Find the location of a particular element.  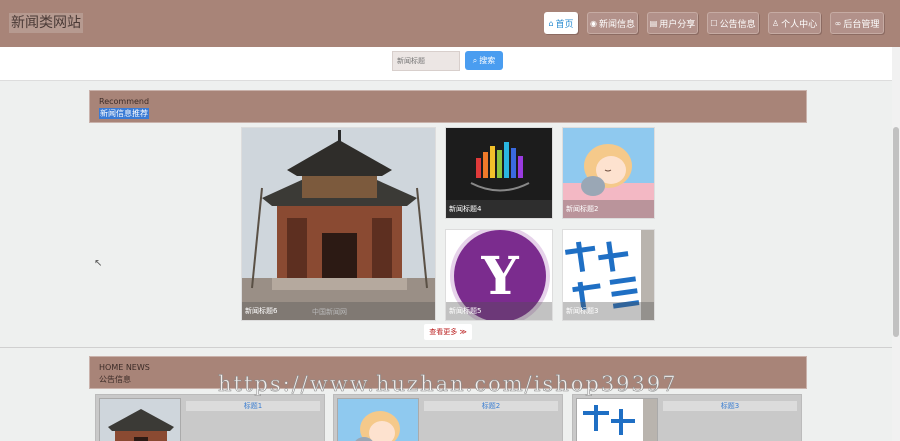

news-icon: ◉ is located at coordinates (593, 23).